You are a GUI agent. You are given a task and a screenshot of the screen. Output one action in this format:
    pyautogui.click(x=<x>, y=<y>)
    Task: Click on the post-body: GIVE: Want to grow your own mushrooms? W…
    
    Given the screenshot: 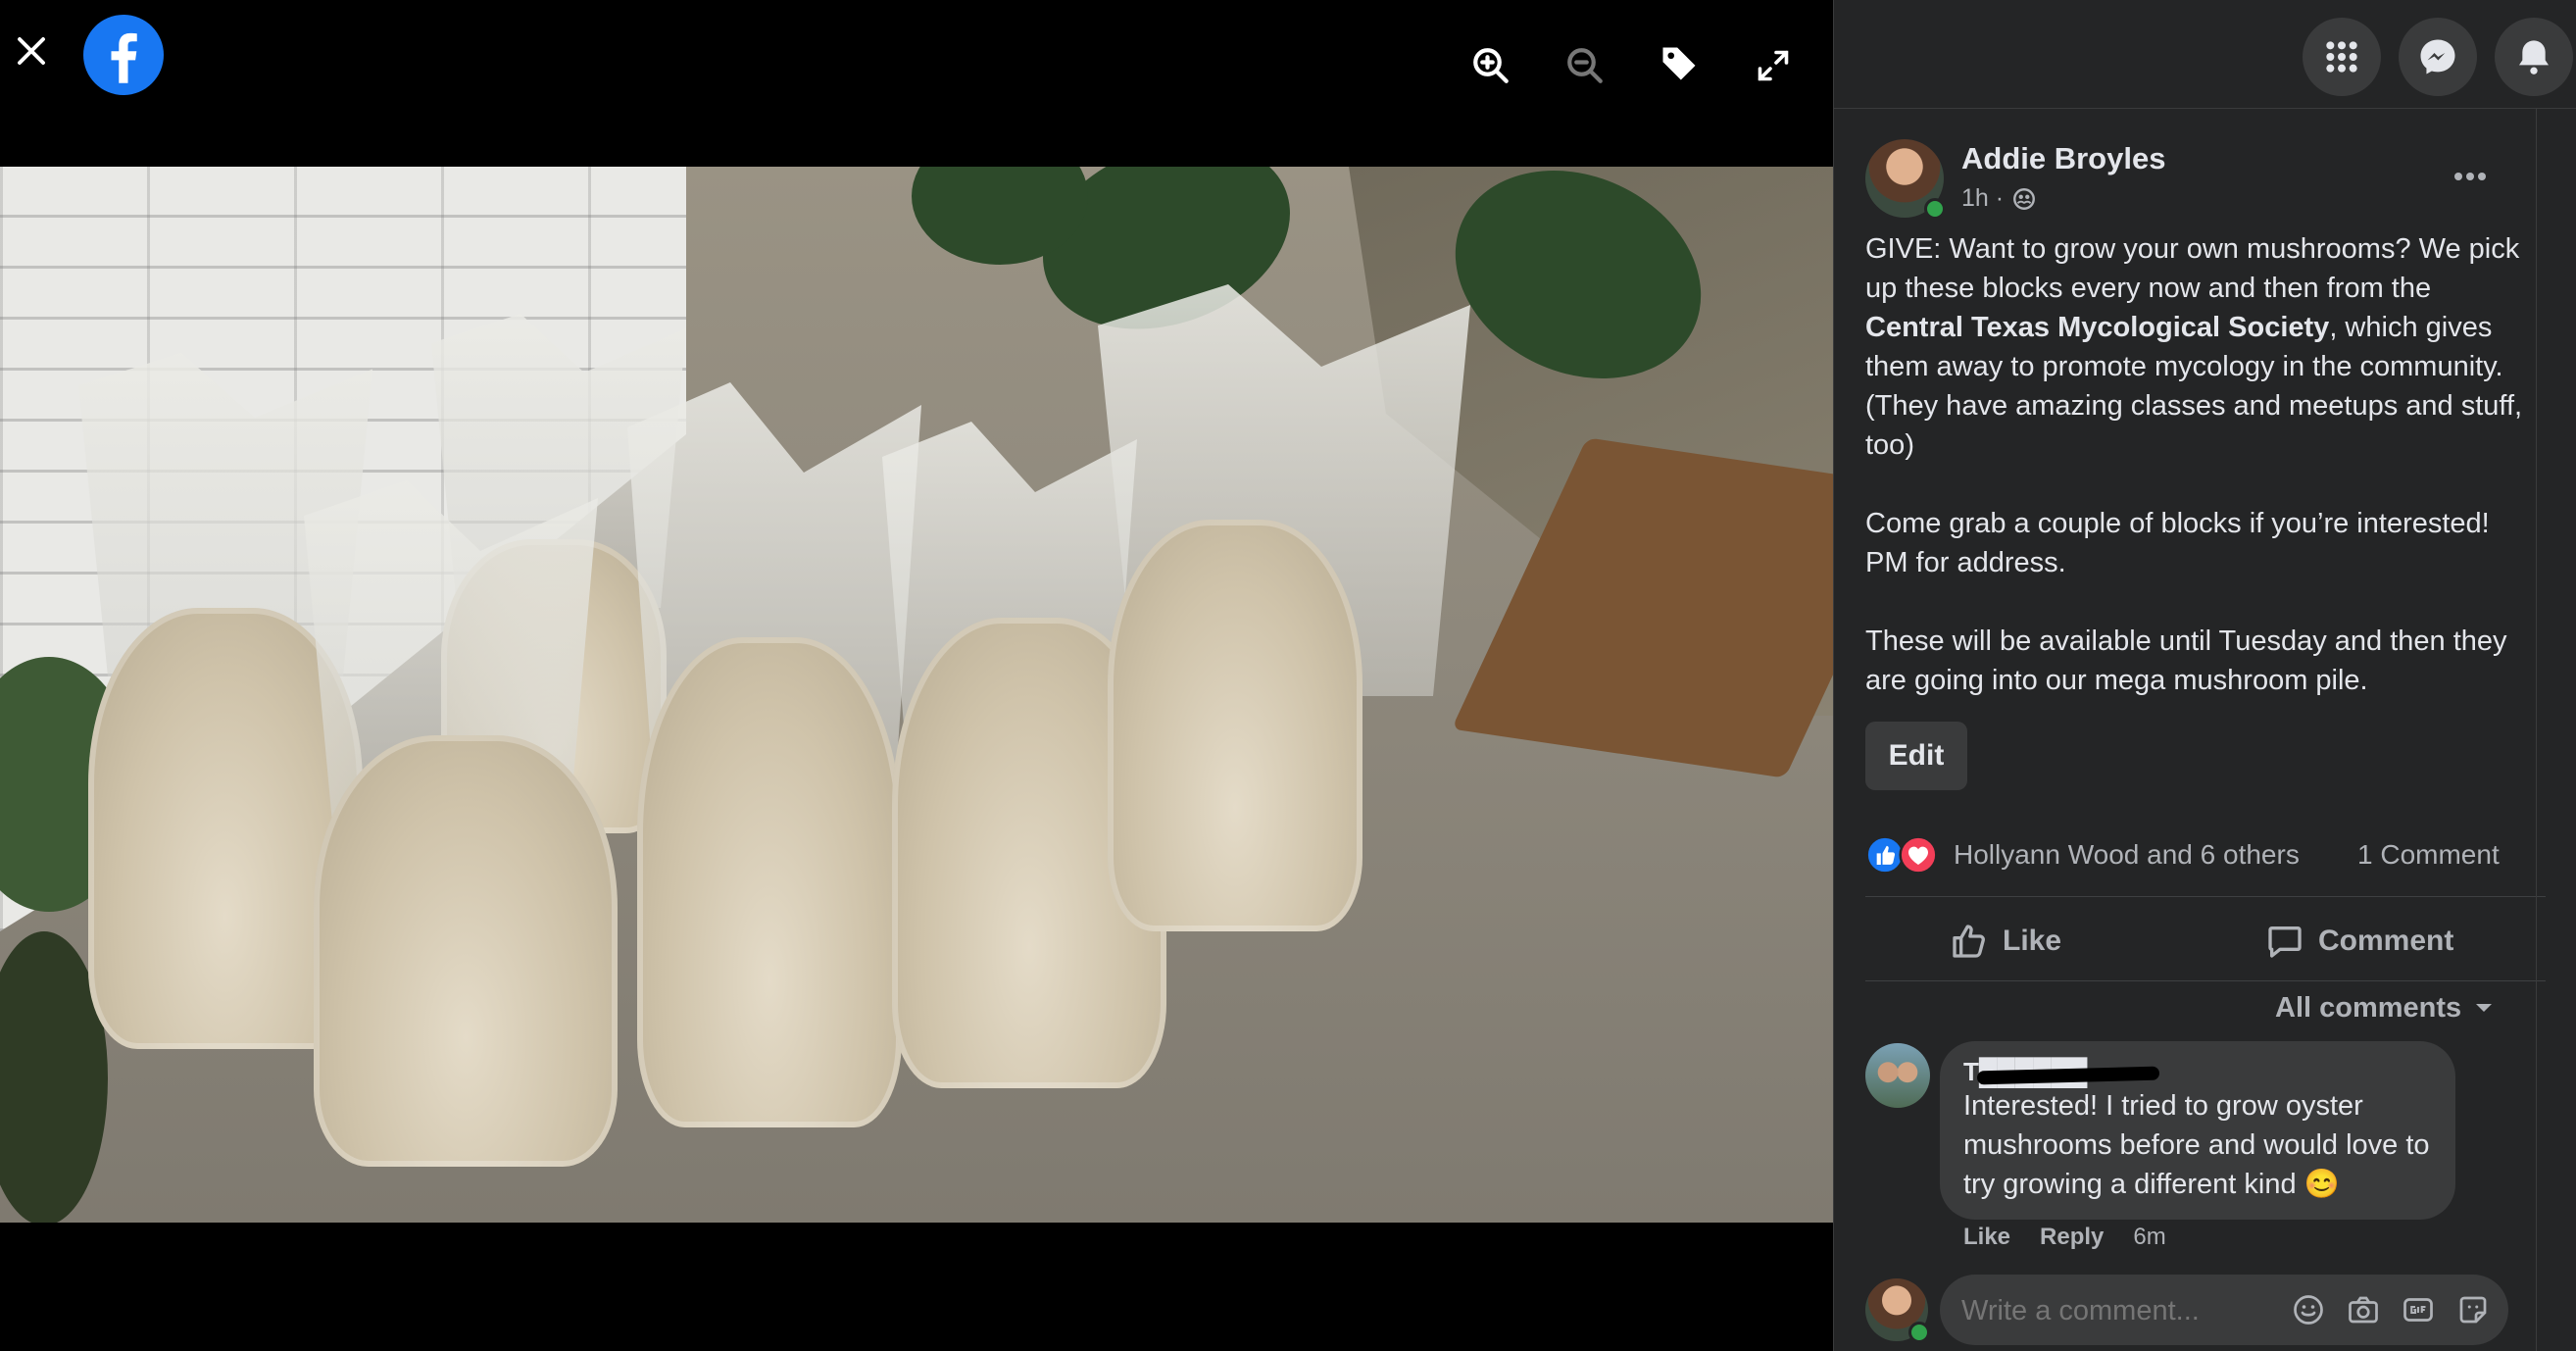 What is the action you would take?
    pyautogui.click(x=2198, y=484)
    